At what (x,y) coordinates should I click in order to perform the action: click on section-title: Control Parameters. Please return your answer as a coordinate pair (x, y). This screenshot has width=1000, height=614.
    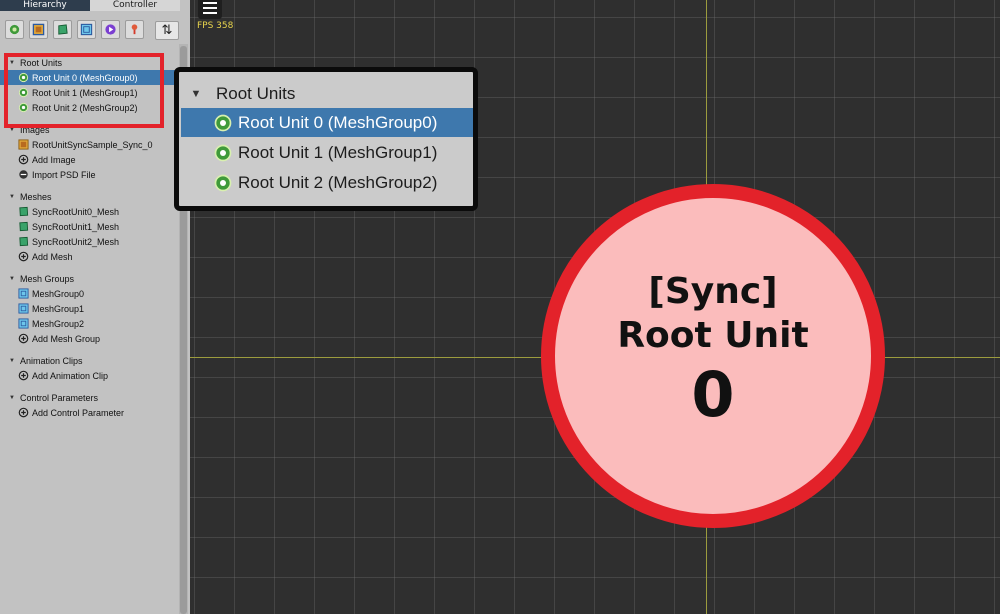
    Looking at the image, I should click on (59, 397).